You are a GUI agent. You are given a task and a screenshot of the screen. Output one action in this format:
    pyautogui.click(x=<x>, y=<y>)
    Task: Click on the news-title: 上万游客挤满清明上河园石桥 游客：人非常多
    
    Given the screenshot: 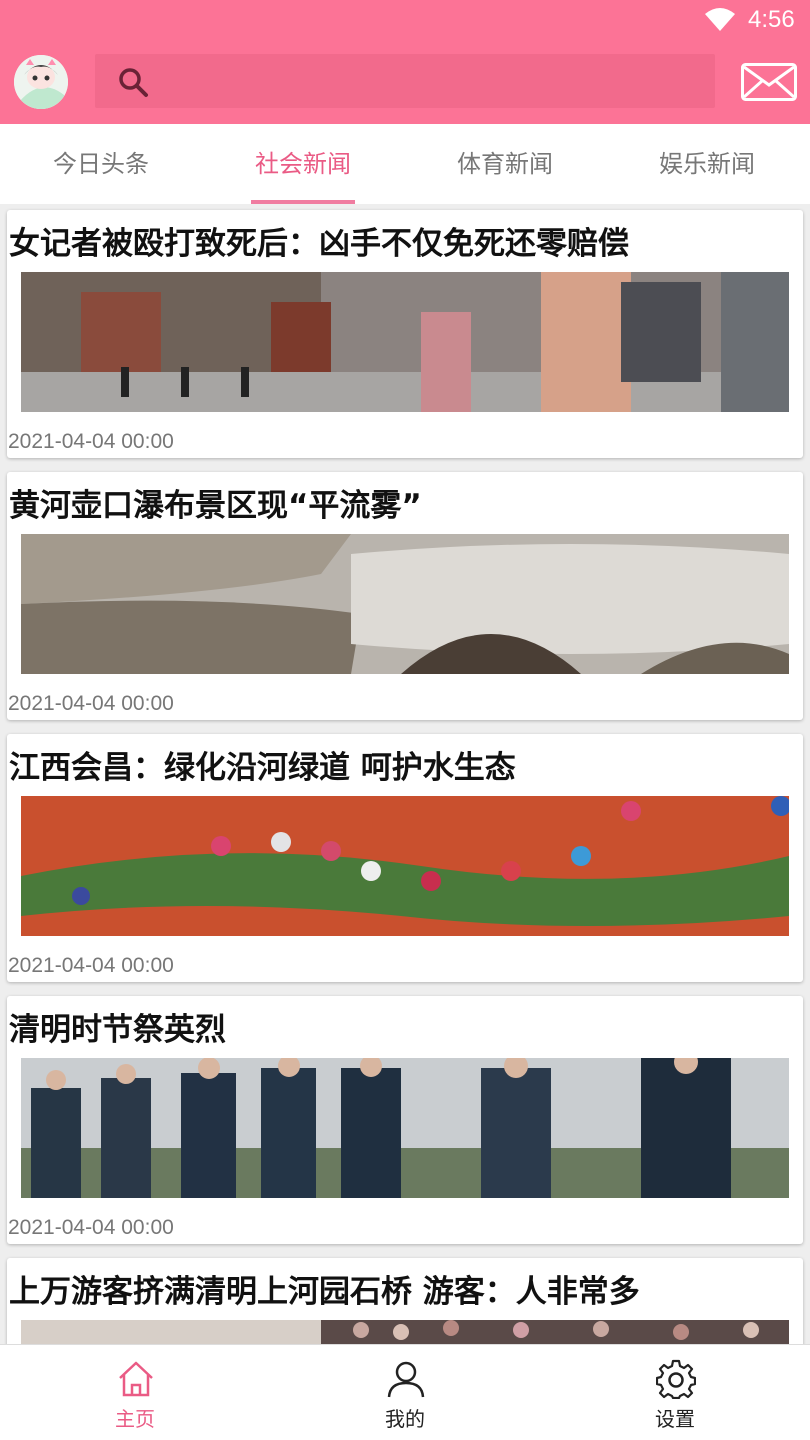 What is the action you would take?
    pyautogui.click(x=324, y=1292)
    